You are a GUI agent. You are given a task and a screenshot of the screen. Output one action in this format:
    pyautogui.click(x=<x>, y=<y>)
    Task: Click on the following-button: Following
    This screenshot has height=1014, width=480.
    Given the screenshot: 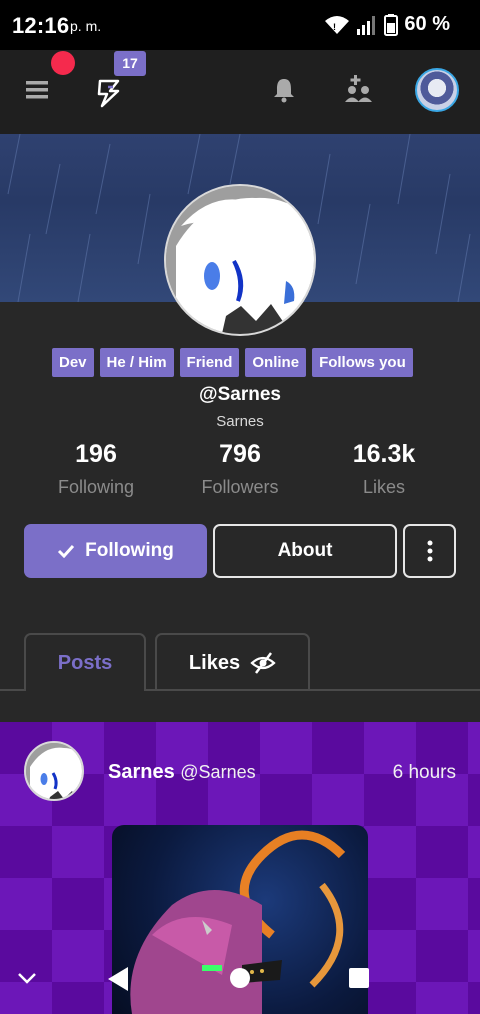 What is the action you would take?
    pyautogui.click(x=115, y=551)
    